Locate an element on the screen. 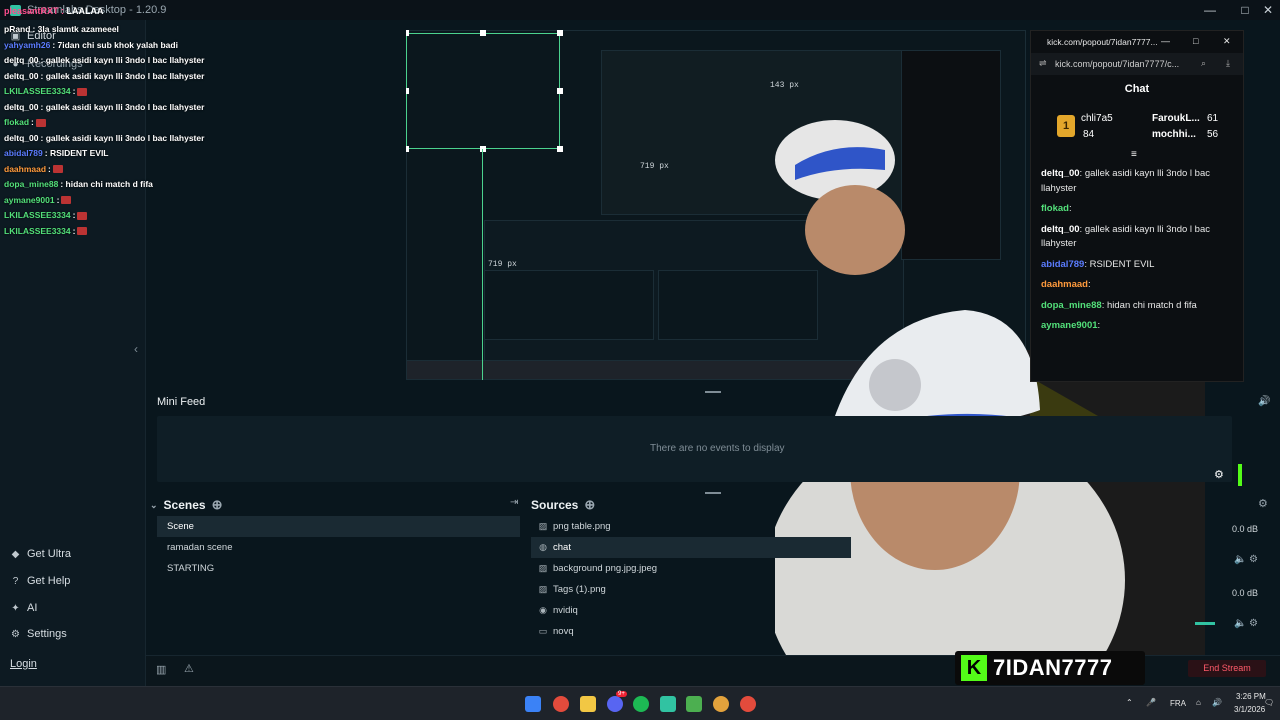 The height and width of the screenshot is (720, 1280). scene-transitions-icon: ⇥ is located at coordinates (514, 502).